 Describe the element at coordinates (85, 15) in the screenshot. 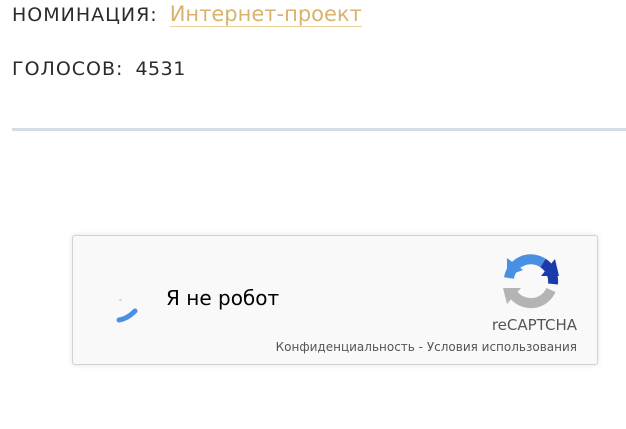

I see `nomination-label: НОМИНАЦИЯ:` at that location.